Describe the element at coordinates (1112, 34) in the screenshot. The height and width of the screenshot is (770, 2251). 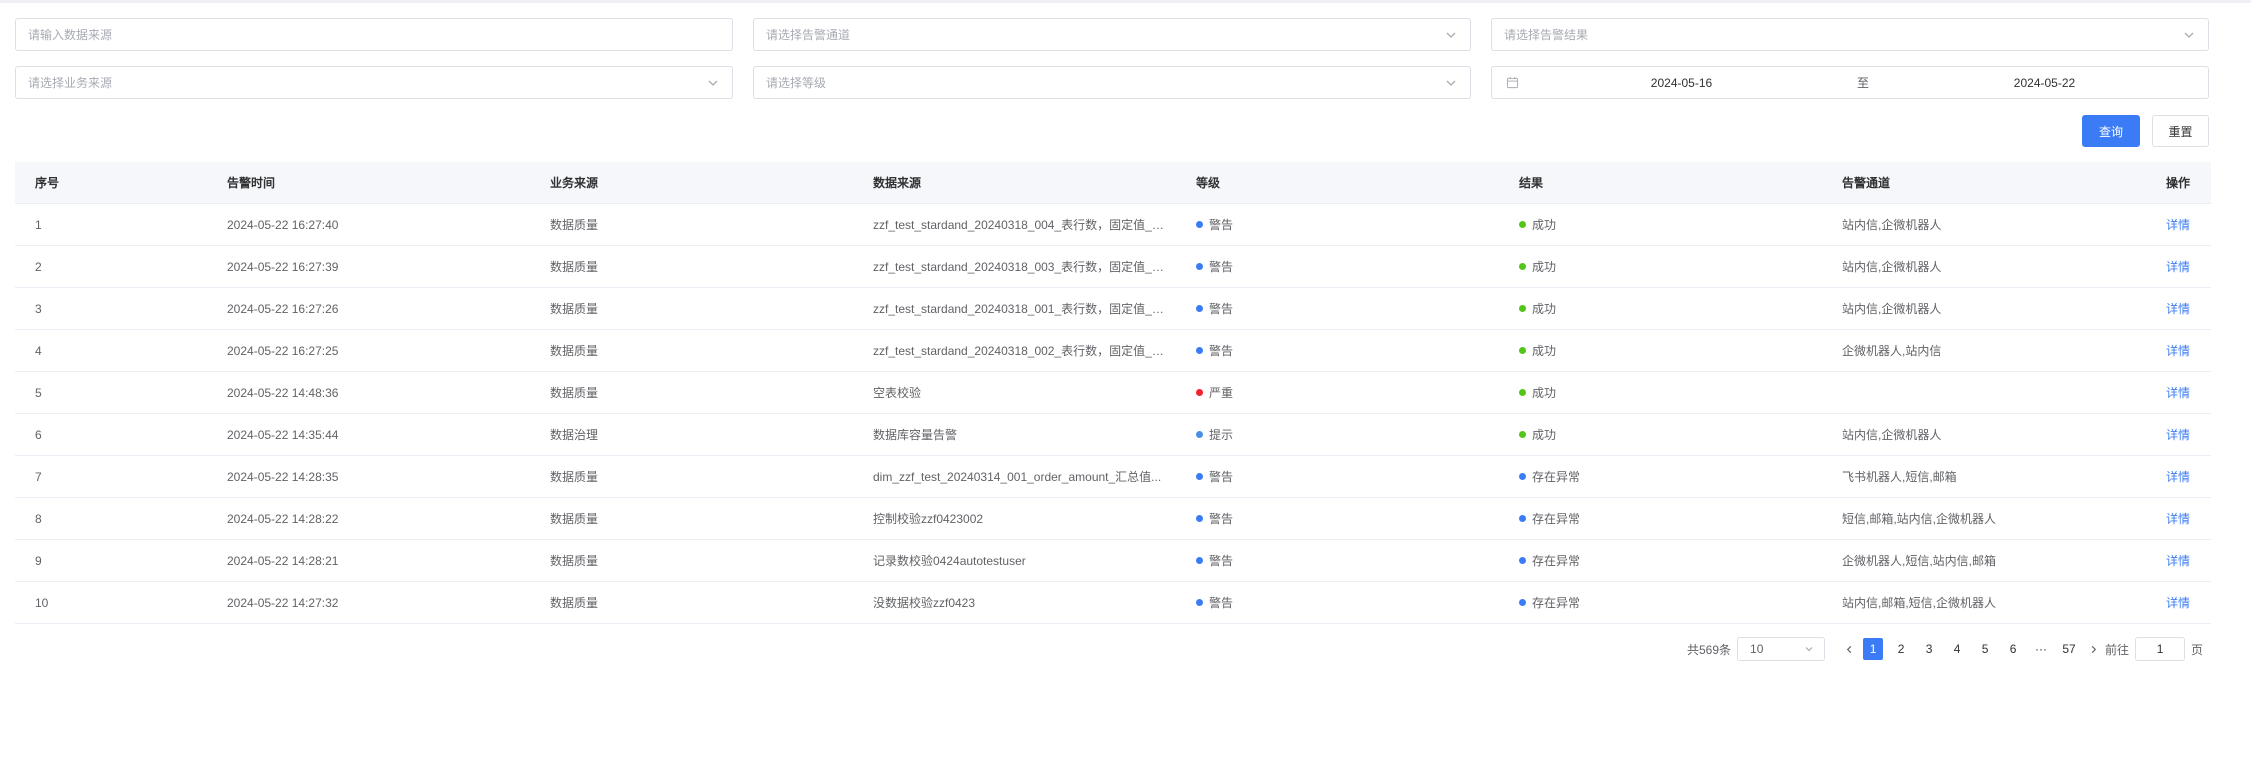
I see `channel-select: 请选择告警通道` at that location.